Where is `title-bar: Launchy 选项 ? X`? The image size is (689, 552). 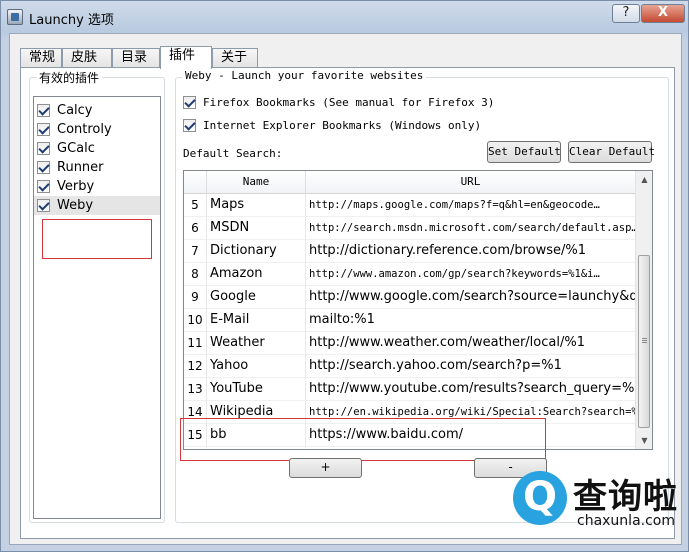
title-bar: Launchy 选项 ? X is located at coordinates (344, 17).